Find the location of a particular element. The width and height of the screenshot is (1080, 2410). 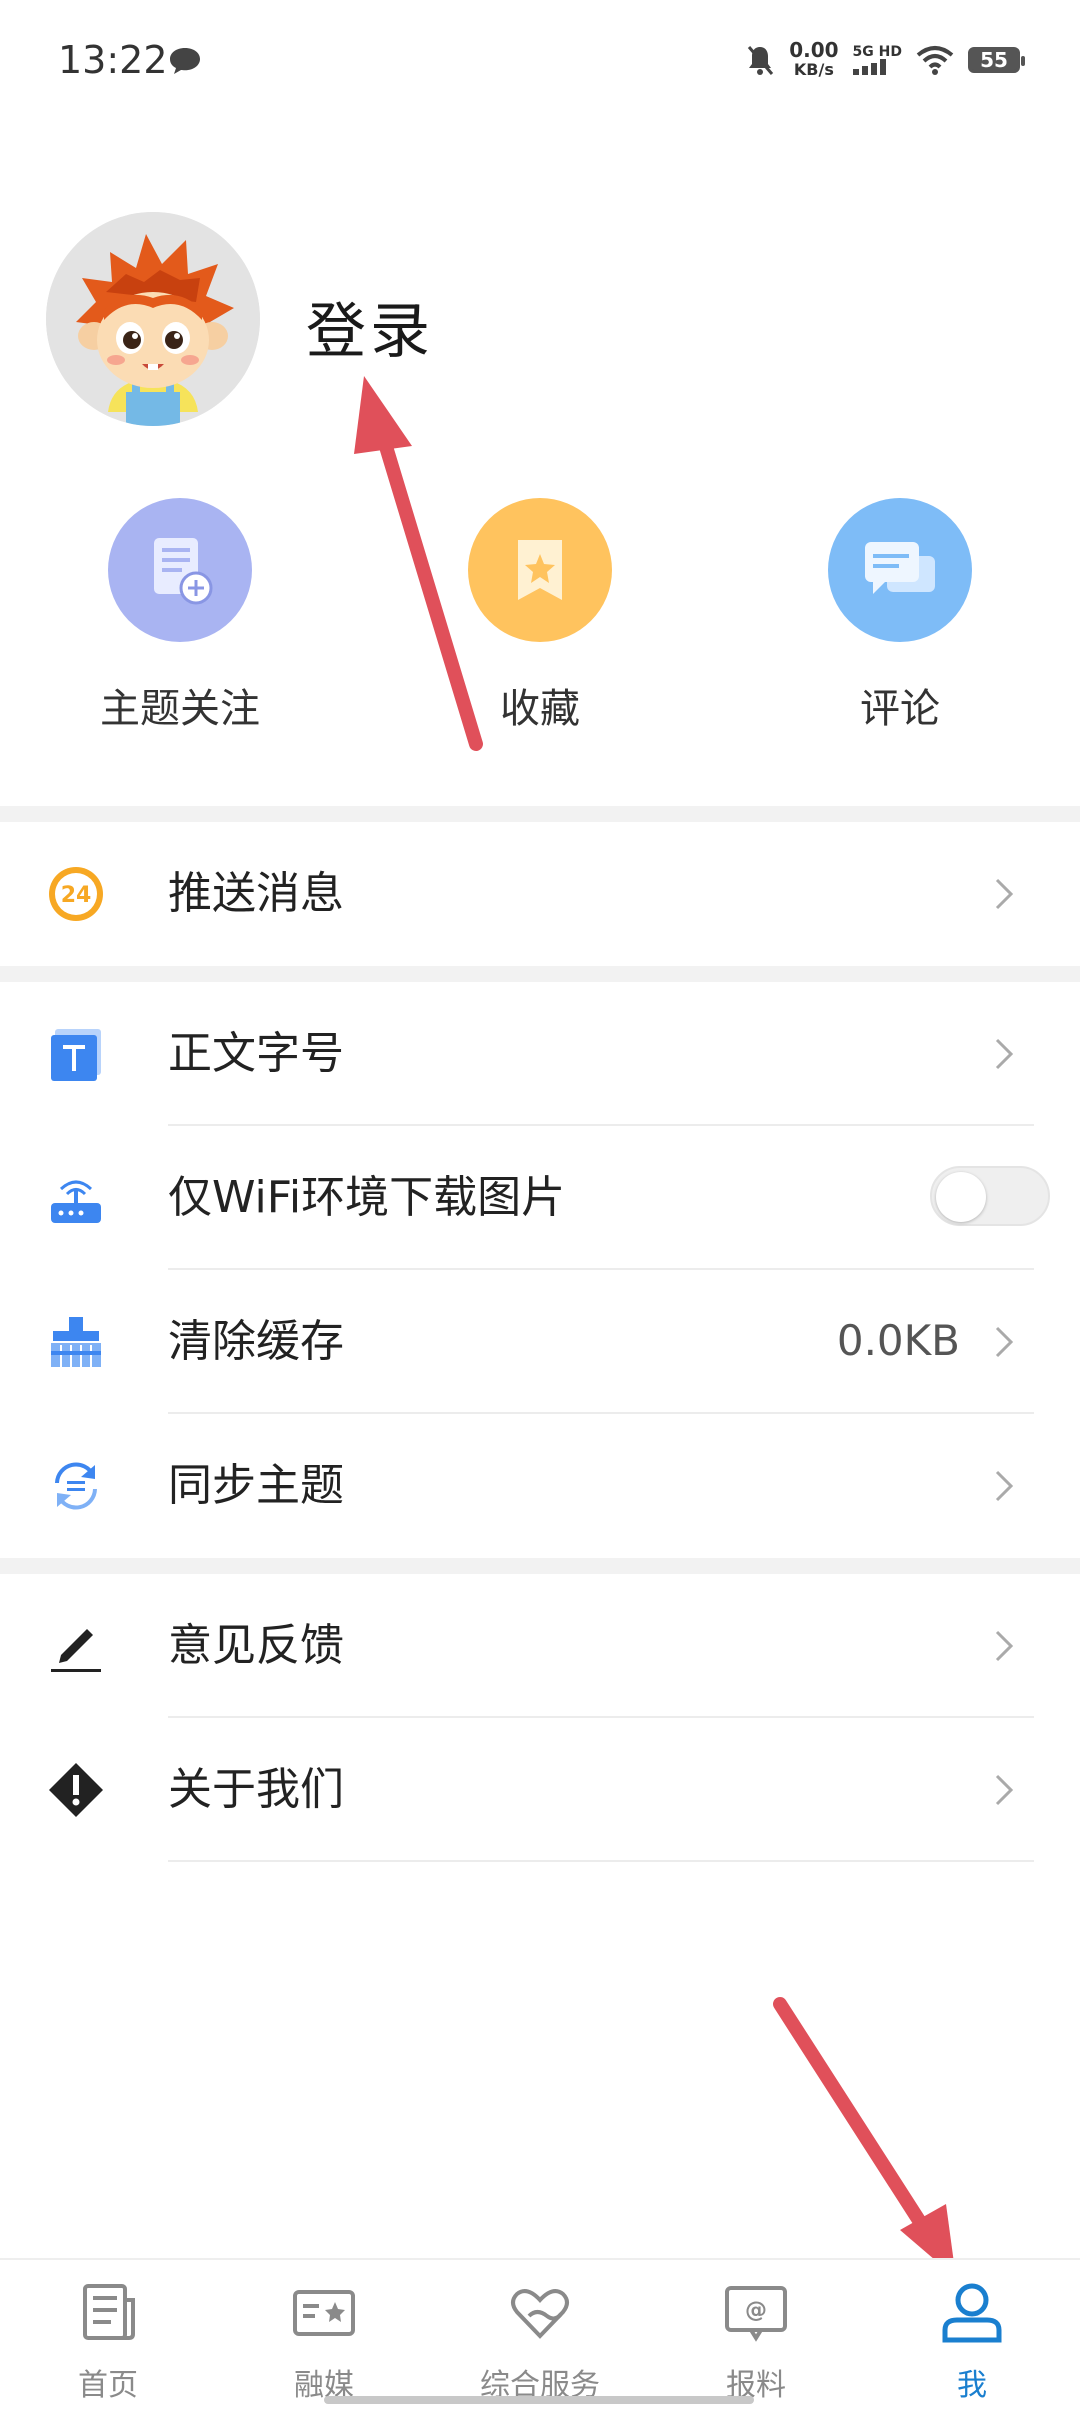

quick-action-favorites: 收藏 is located at coordinates (540, 616).